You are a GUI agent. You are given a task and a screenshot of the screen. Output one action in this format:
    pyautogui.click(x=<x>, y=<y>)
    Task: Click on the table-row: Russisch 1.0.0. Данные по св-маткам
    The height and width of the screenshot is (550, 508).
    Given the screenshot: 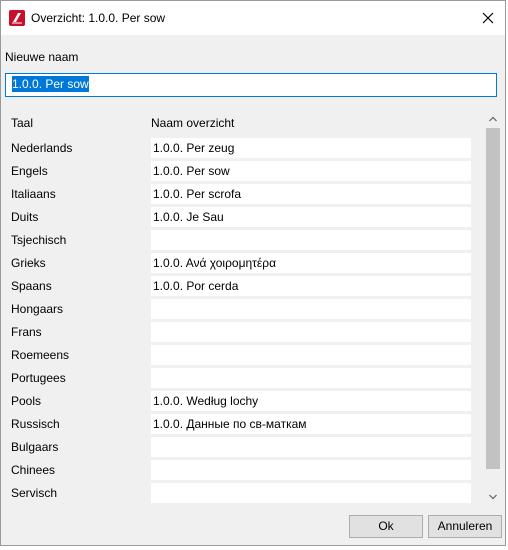 What is the action you would take?
    pyautogui.click(x=244, y=425)
    